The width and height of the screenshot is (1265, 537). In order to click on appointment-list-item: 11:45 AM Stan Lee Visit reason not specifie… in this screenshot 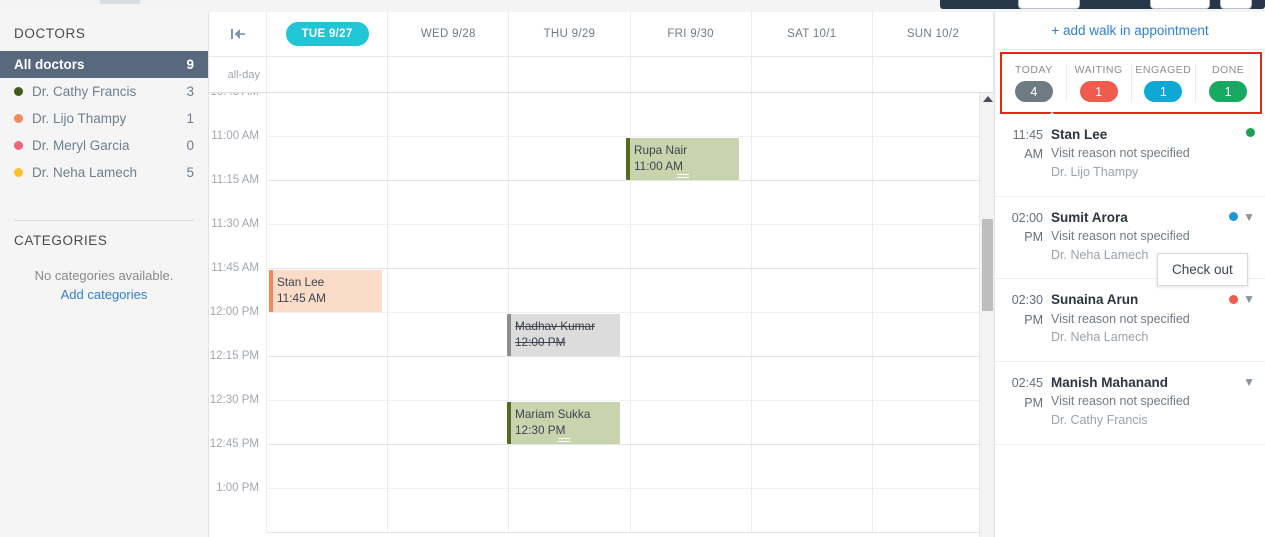, I will do `click(1130, 155)`.